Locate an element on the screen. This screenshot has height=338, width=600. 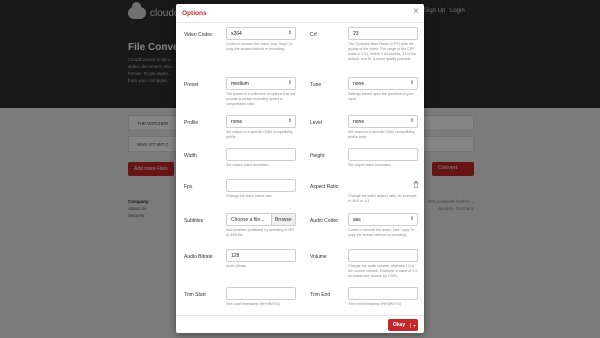
trim-end-help: Trim end timestamp (HH:MM:SS) is located at coordinates (374, 304).